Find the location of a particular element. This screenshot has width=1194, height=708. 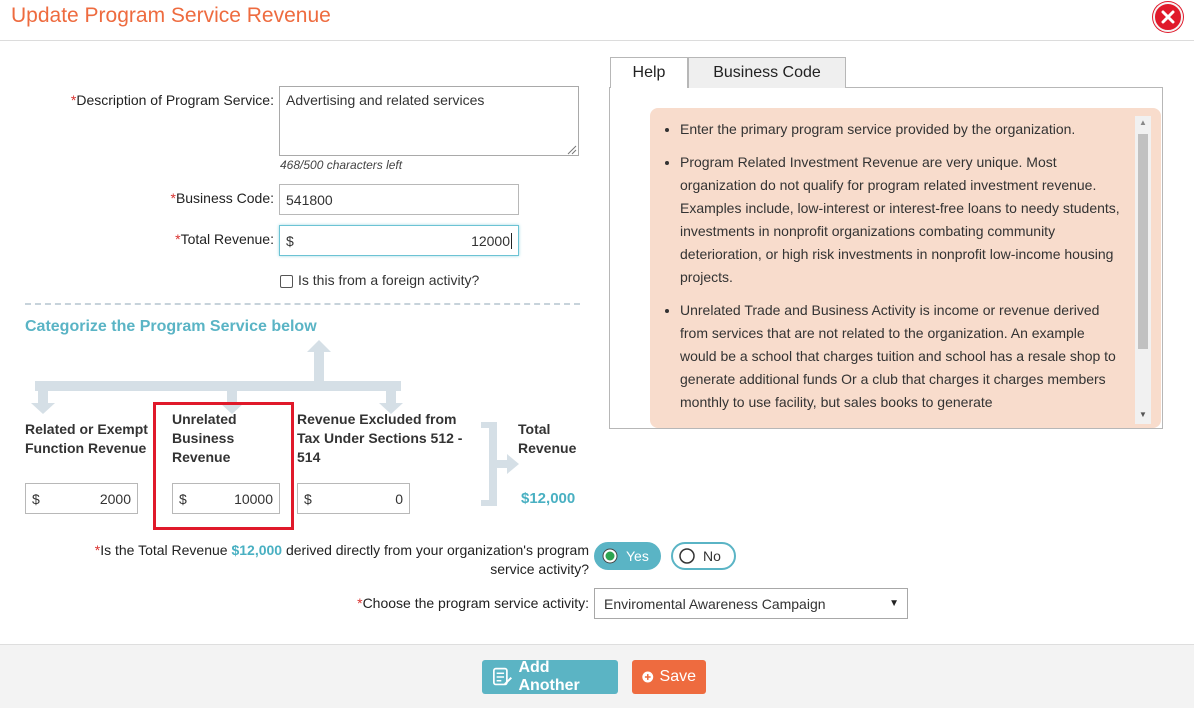

add-another-label: Add Another is located at coordinates (549, 676).